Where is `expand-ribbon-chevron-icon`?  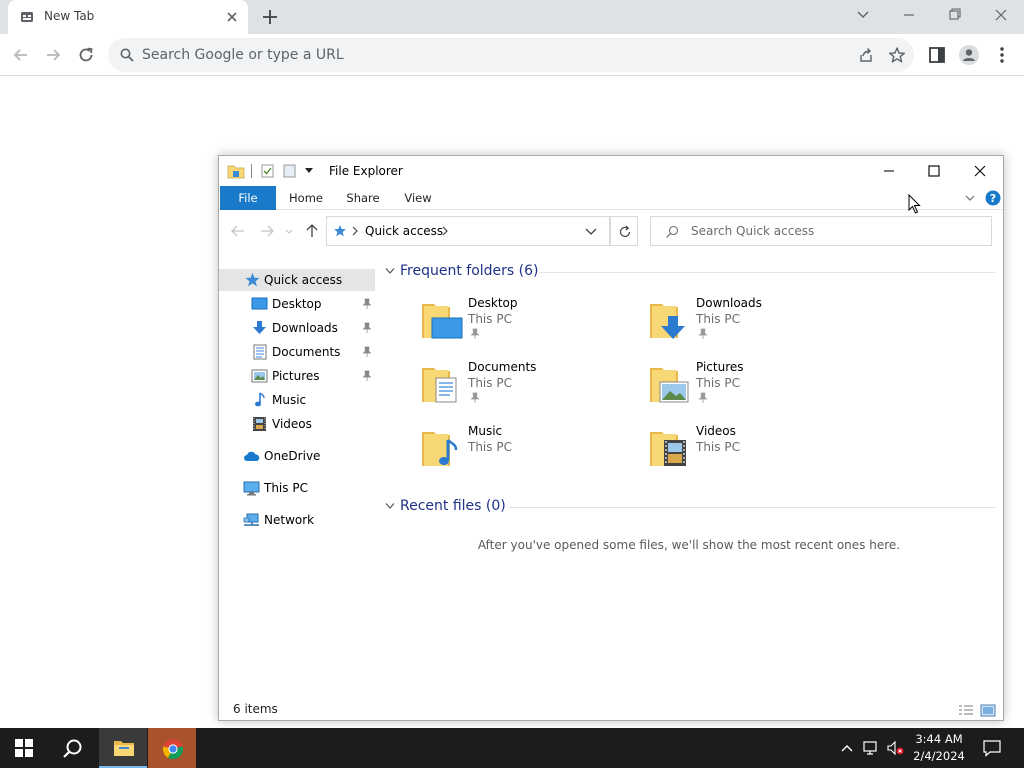 expand-ribbon-chevron-icon is located at coordinates (970, 198).